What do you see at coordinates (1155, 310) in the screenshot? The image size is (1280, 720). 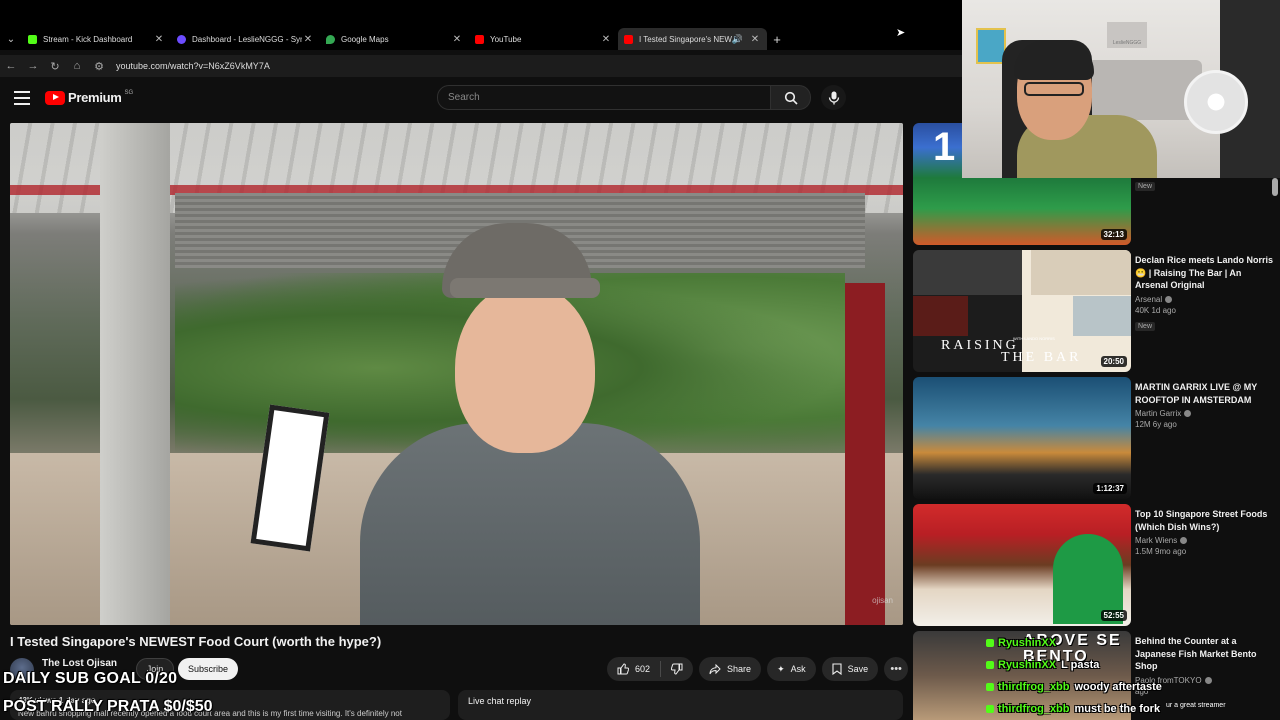 I see `recommendation-meta: 40K 1d ago` at bounding box center [1155, 310].